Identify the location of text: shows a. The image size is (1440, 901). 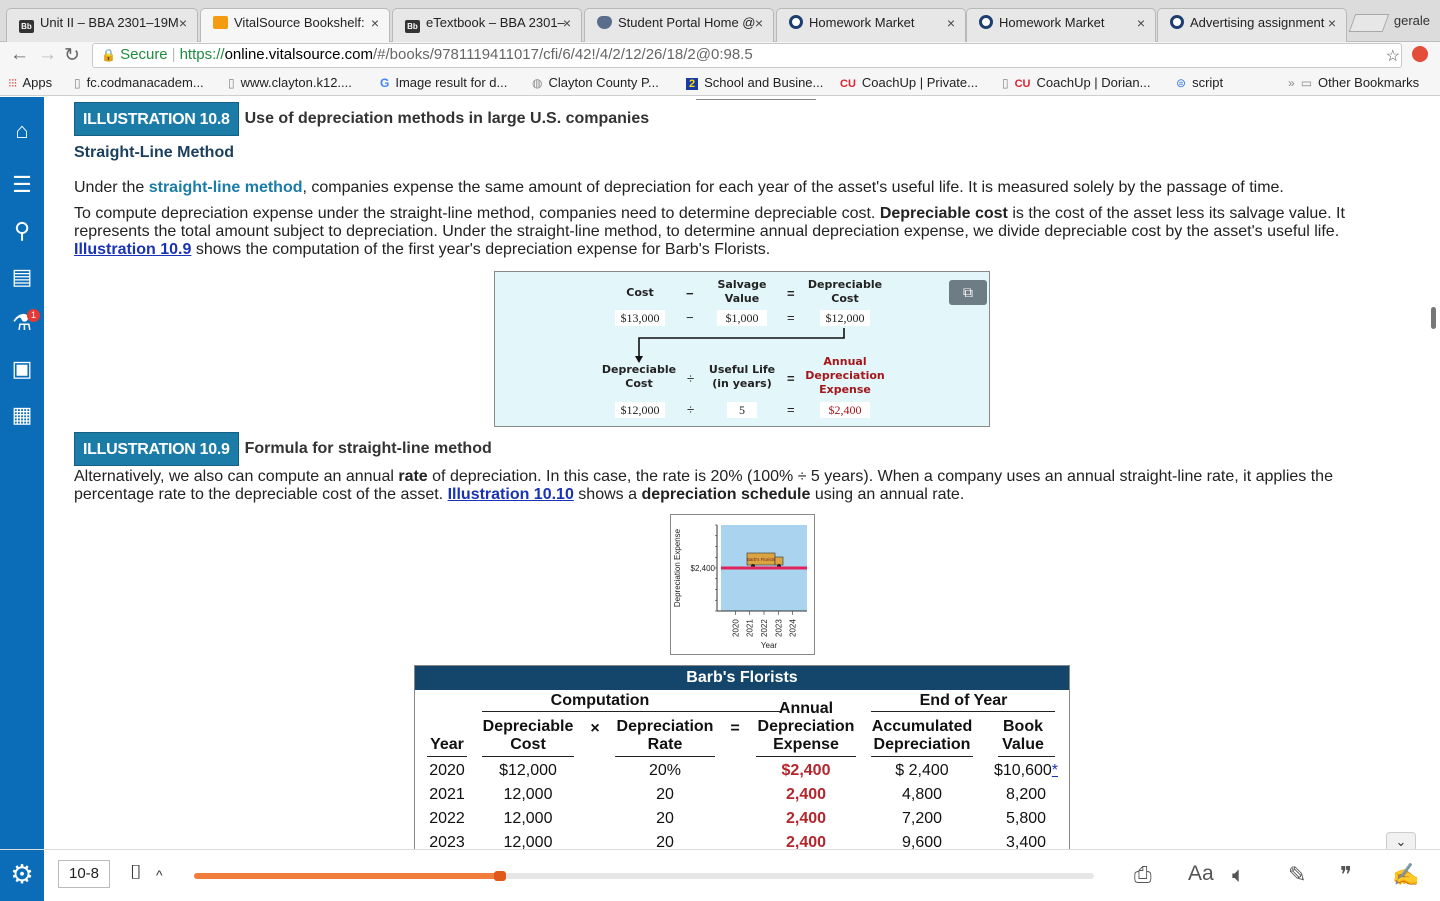
(607, 494).